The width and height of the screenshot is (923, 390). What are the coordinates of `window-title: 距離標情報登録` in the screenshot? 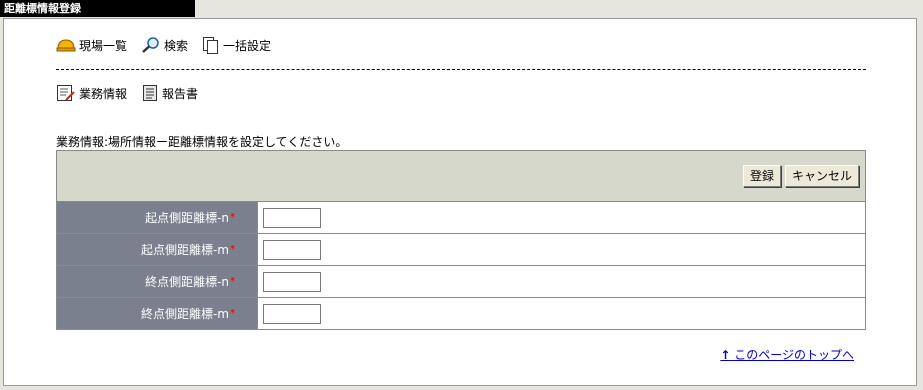 It's located at (97, 8).